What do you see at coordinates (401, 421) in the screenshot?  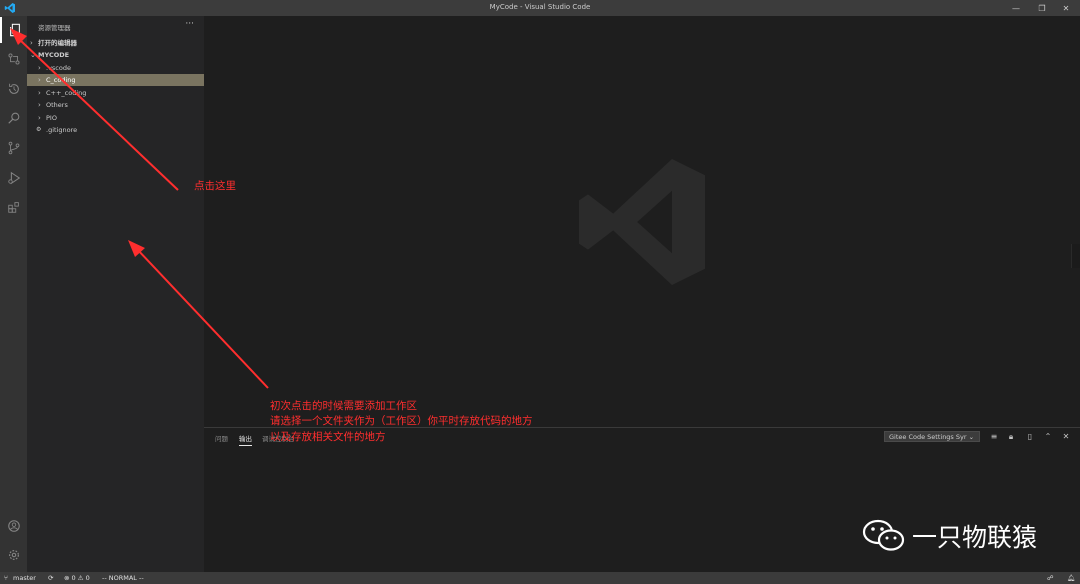 I see `annotation-line-2: 请选择一个文件夹作为（工作区）你平时存放代码的地方` at bounding box center [401, 421].